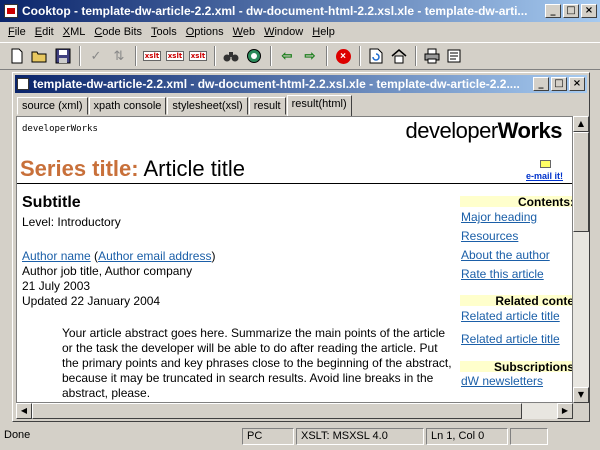 The width and height of the screenshot is (600, 450). Describe the element at coordinates (254, 56) in the screenshot. I see `globe-icon` at that location.